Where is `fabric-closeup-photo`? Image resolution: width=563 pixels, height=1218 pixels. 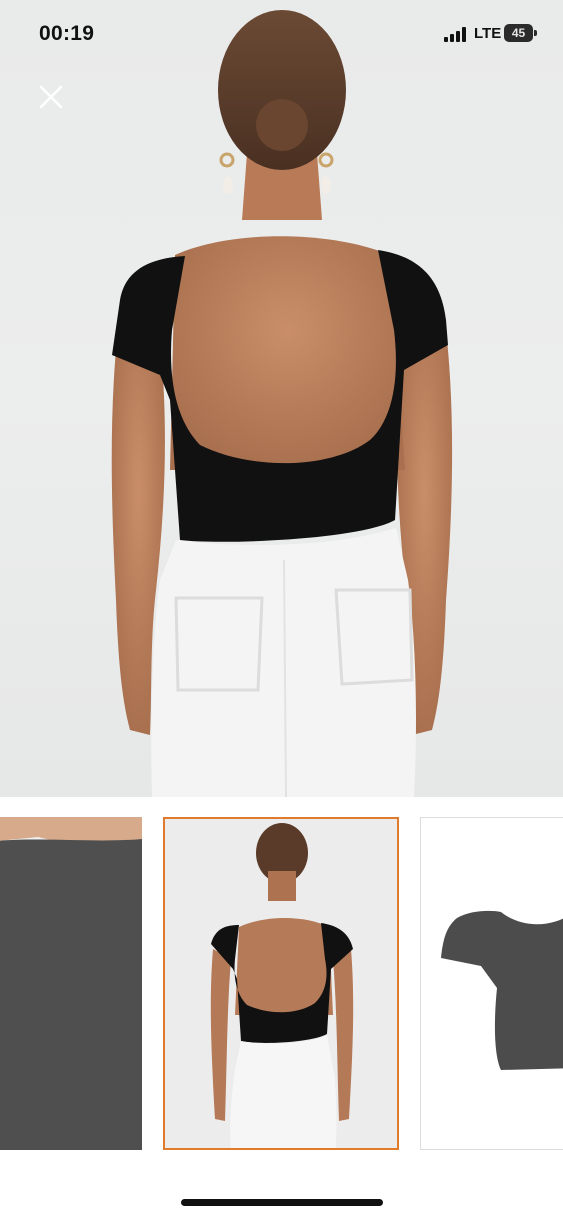 fabric-closeup-photo is located at coordinates (71, 983).